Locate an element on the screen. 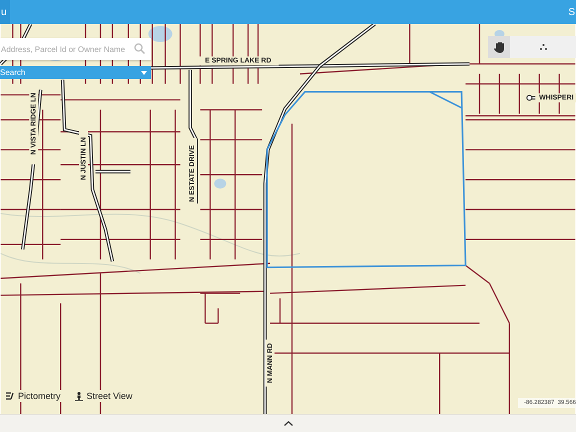 The width and height of the screenshot is (576, 432). hand-icon is located at coordinates (499, 47).